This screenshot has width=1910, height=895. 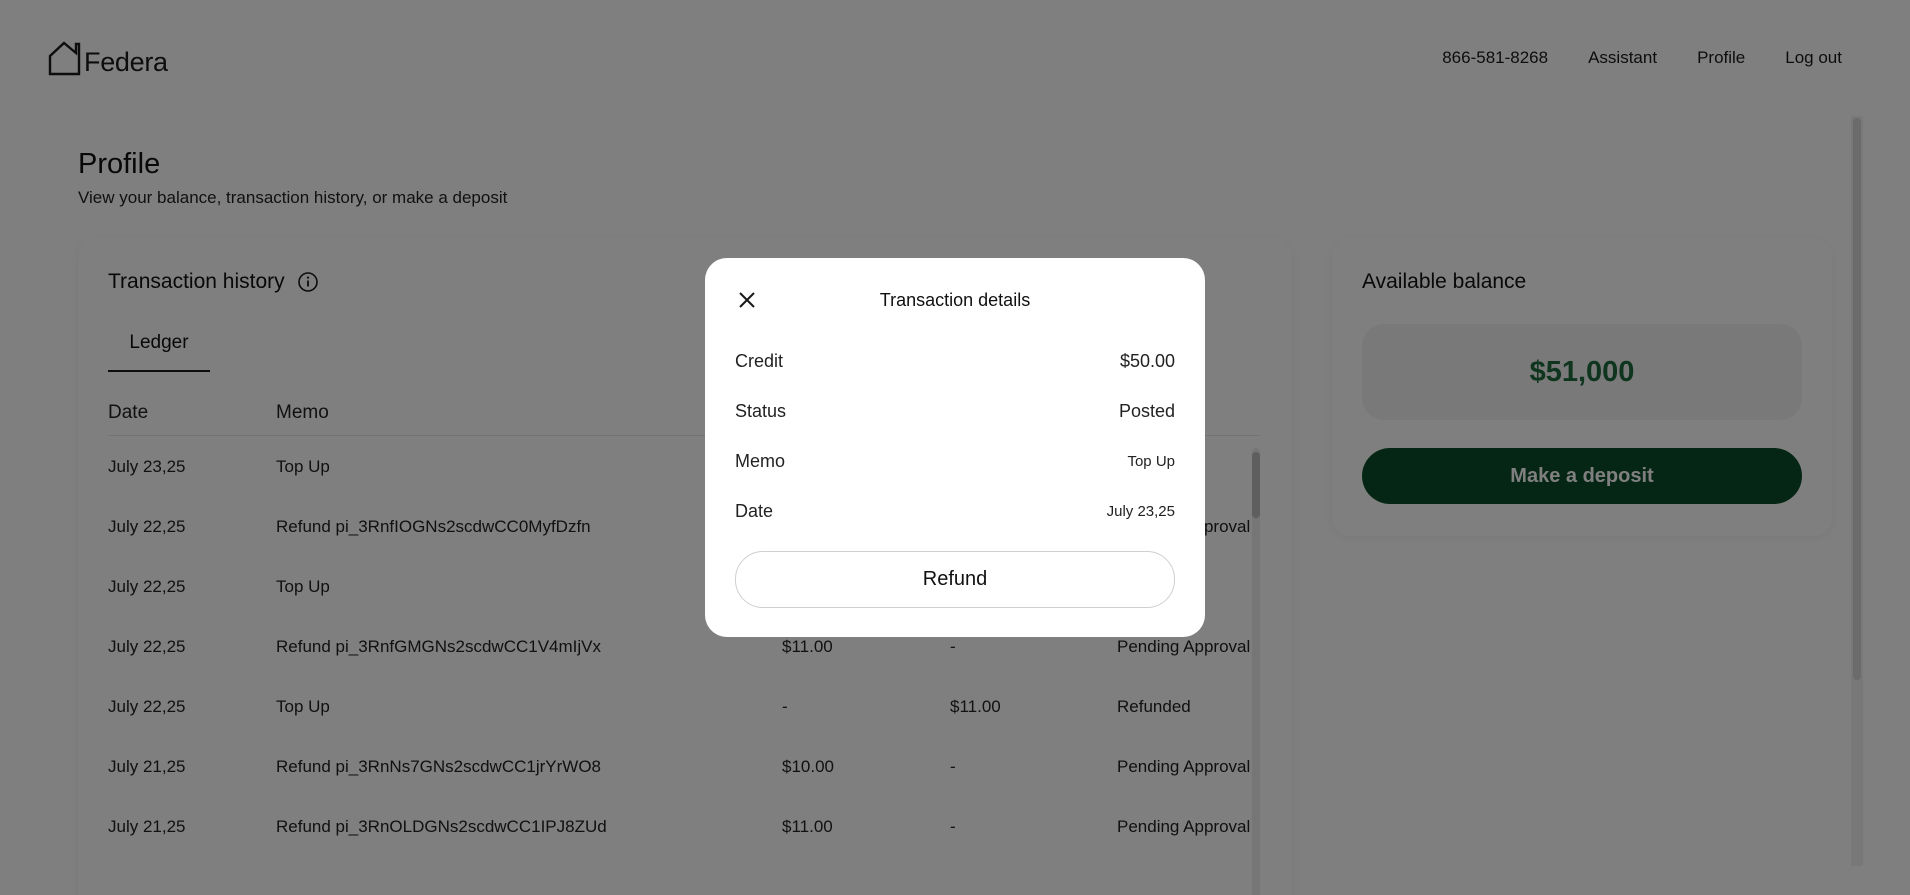 What do you see at coordinates (955, 463) in the screenshot?
I see `detail-row-memo: Memo Top Up` at bounding box center [955, 463].